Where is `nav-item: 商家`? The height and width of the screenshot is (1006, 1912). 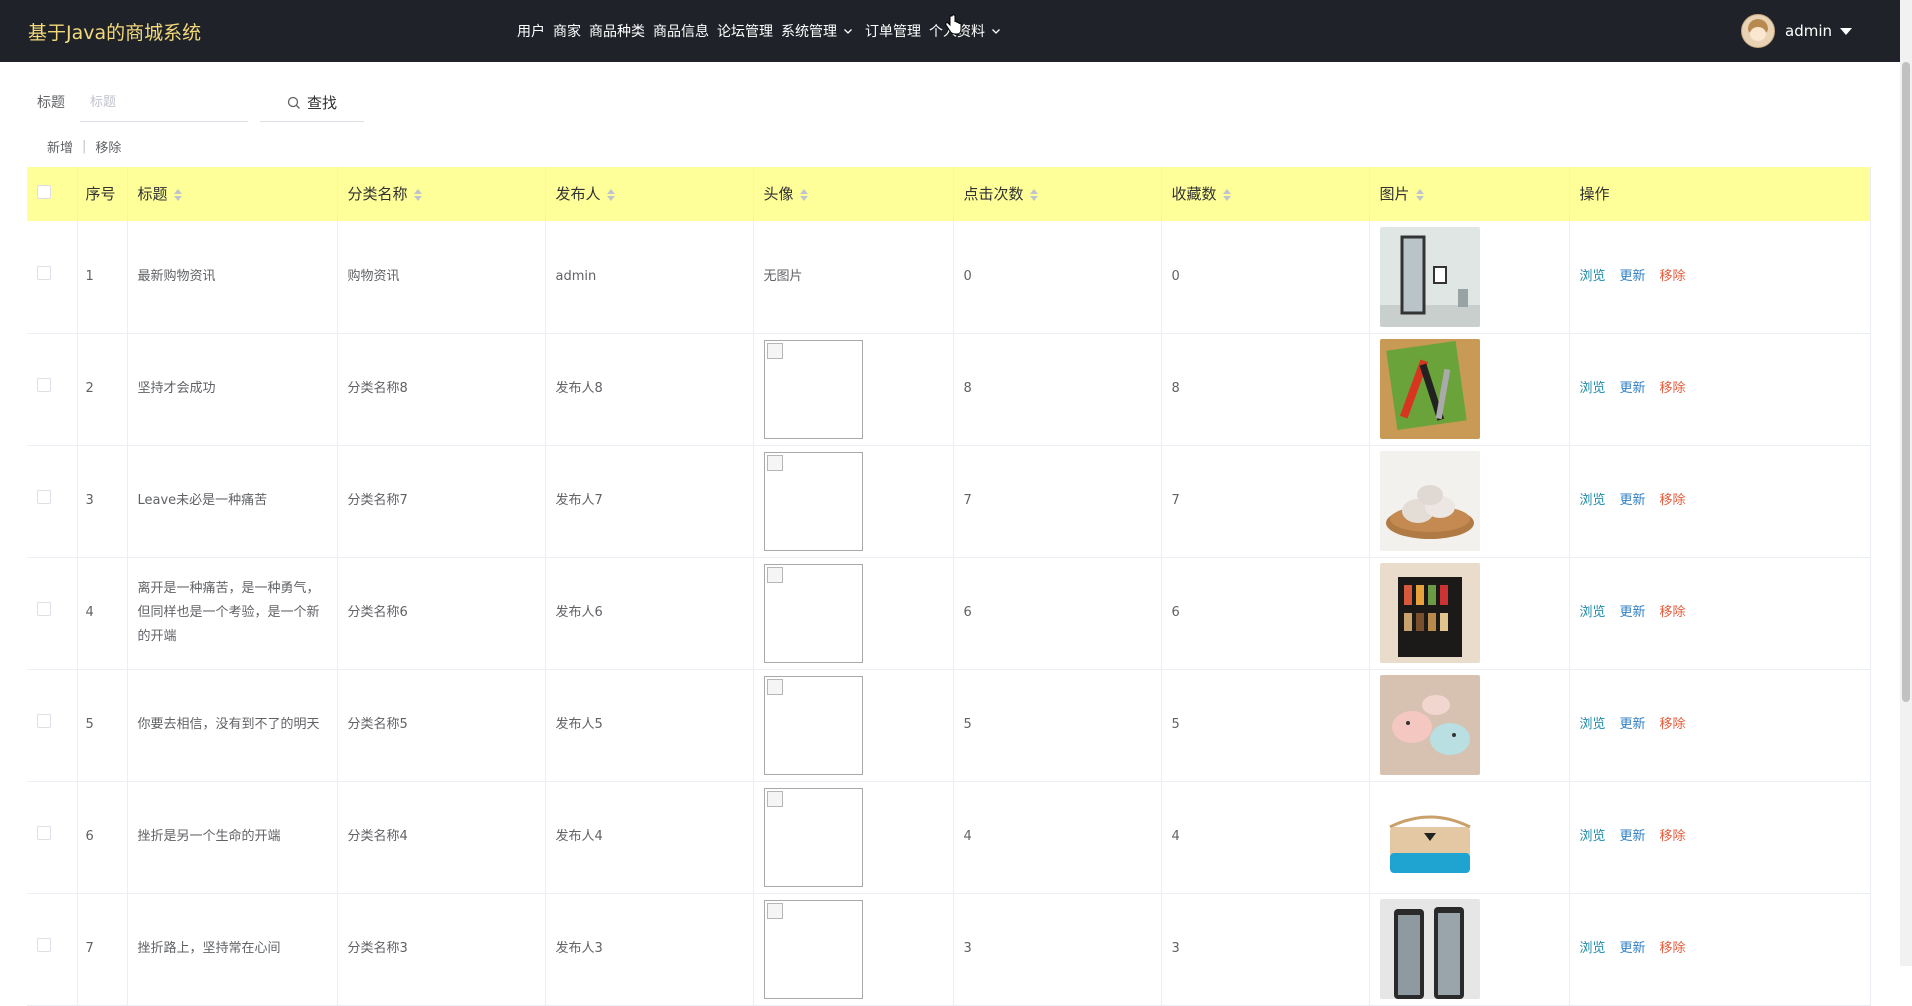
nav-item: 商家 is located at coordinates (567, 31).